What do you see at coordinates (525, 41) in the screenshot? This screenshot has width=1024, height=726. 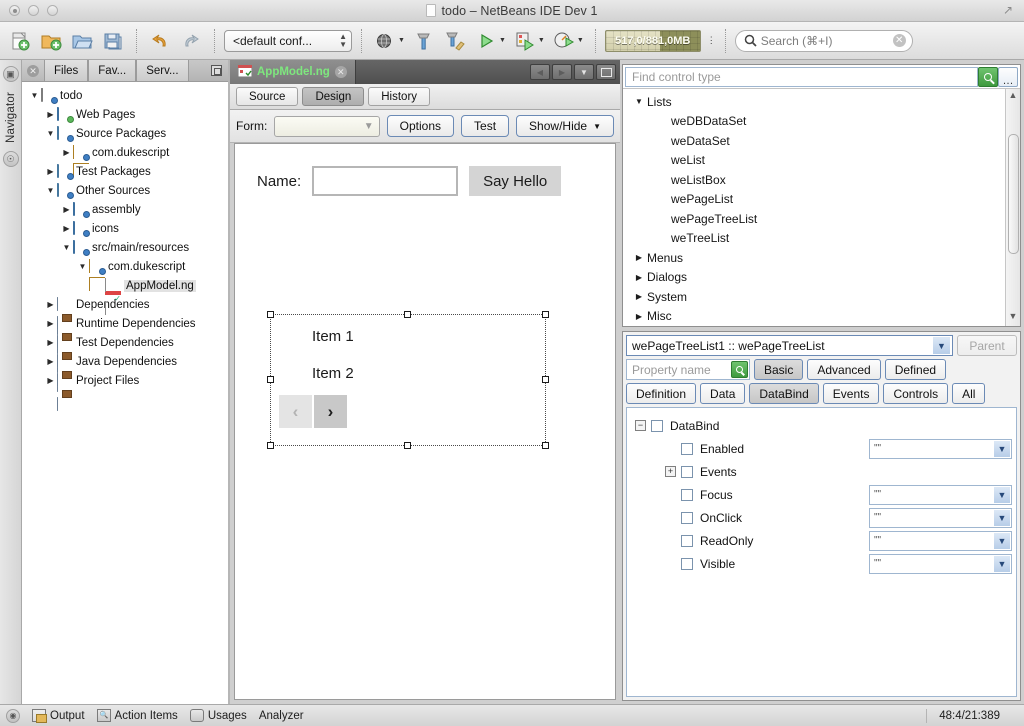 I see `debug-project-icon` at bounding box center [525, 41].